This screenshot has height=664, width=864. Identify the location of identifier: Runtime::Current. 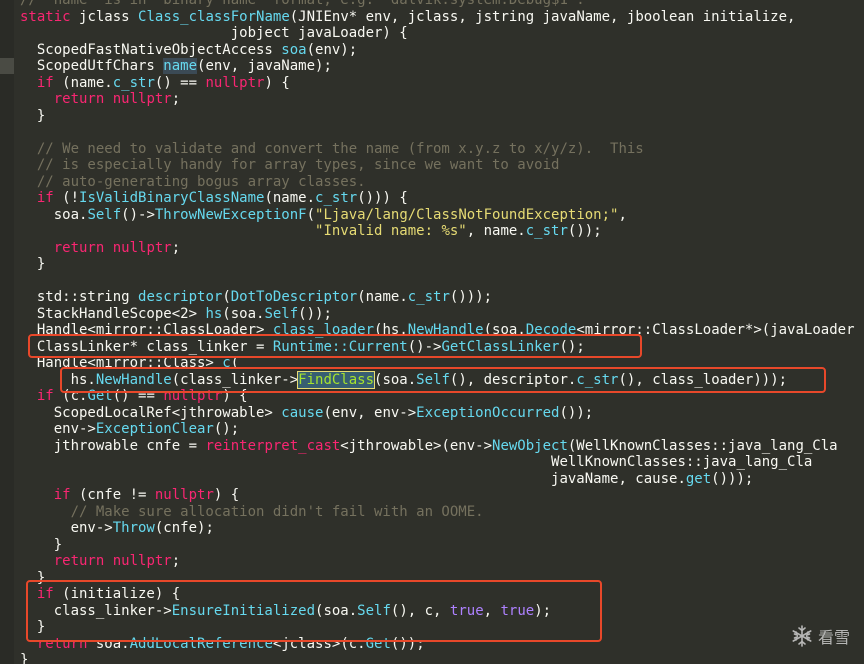
(340, 346).